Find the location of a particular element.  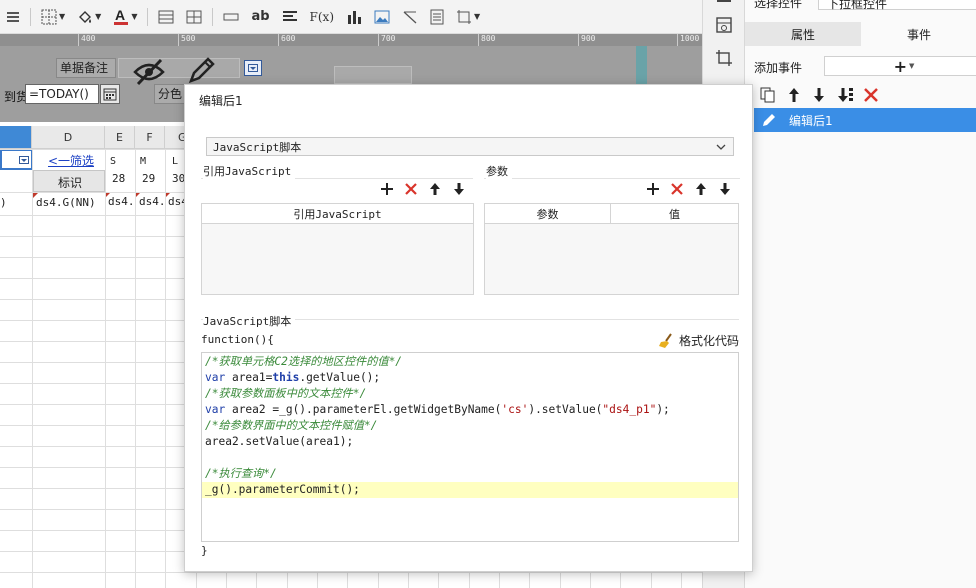

menu-icon is located at coordinates (724, 7).